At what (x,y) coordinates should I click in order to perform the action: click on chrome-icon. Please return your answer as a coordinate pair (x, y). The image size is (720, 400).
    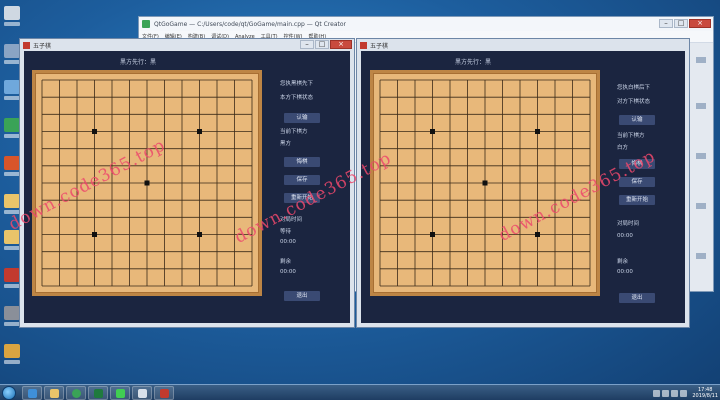
    Looking at the image, I should click on (76, 393).